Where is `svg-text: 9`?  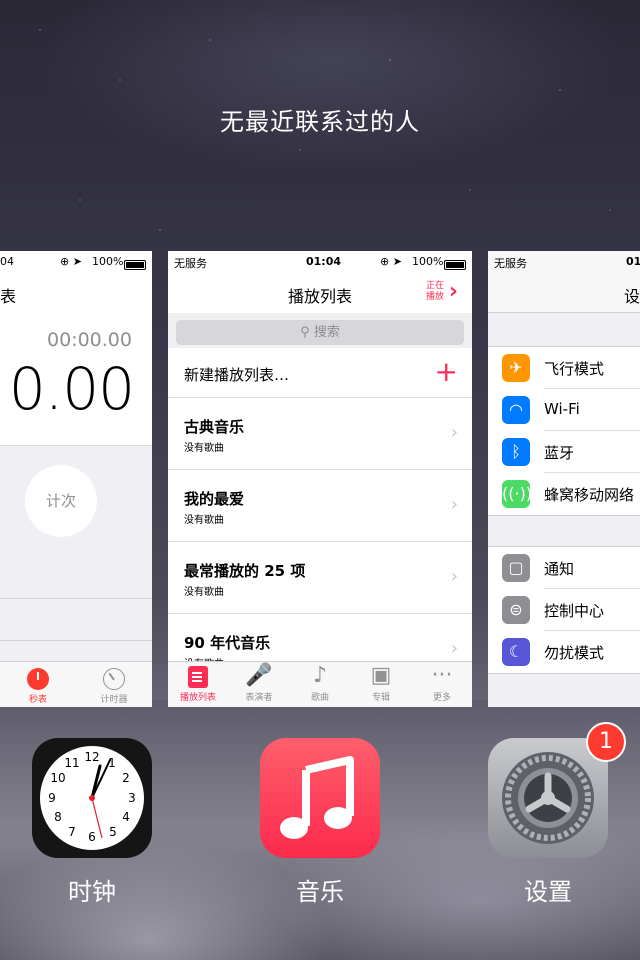
svg-text: 9 is located at coordinates (52, 798).